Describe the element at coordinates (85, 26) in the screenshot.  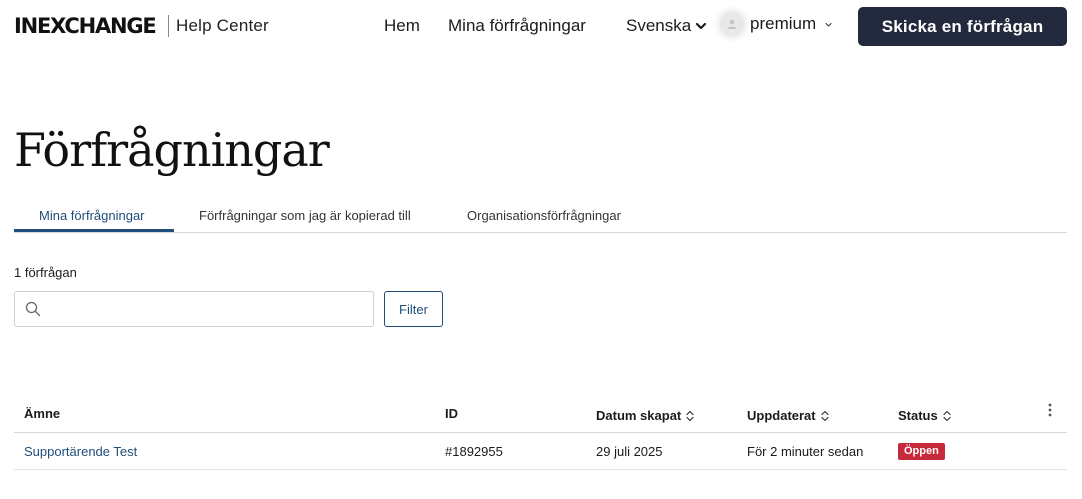
I see `brand-logo: INEXCHANGE` at that location.